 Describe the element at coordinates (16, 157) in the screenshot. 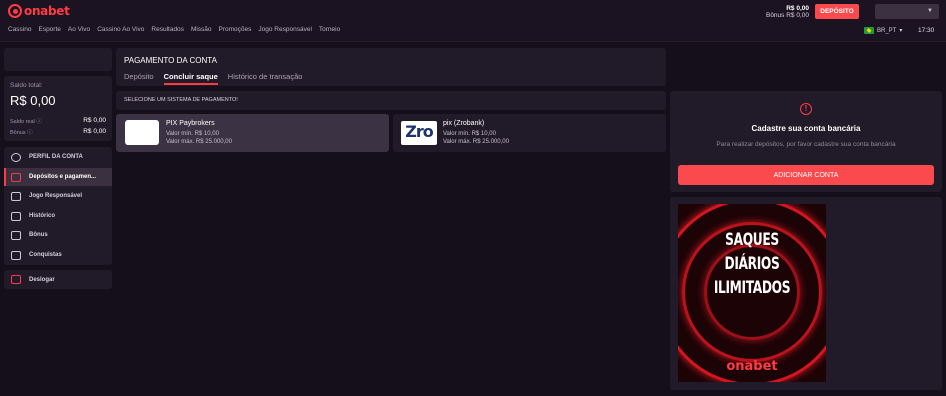

I see `user-icon` at that location.